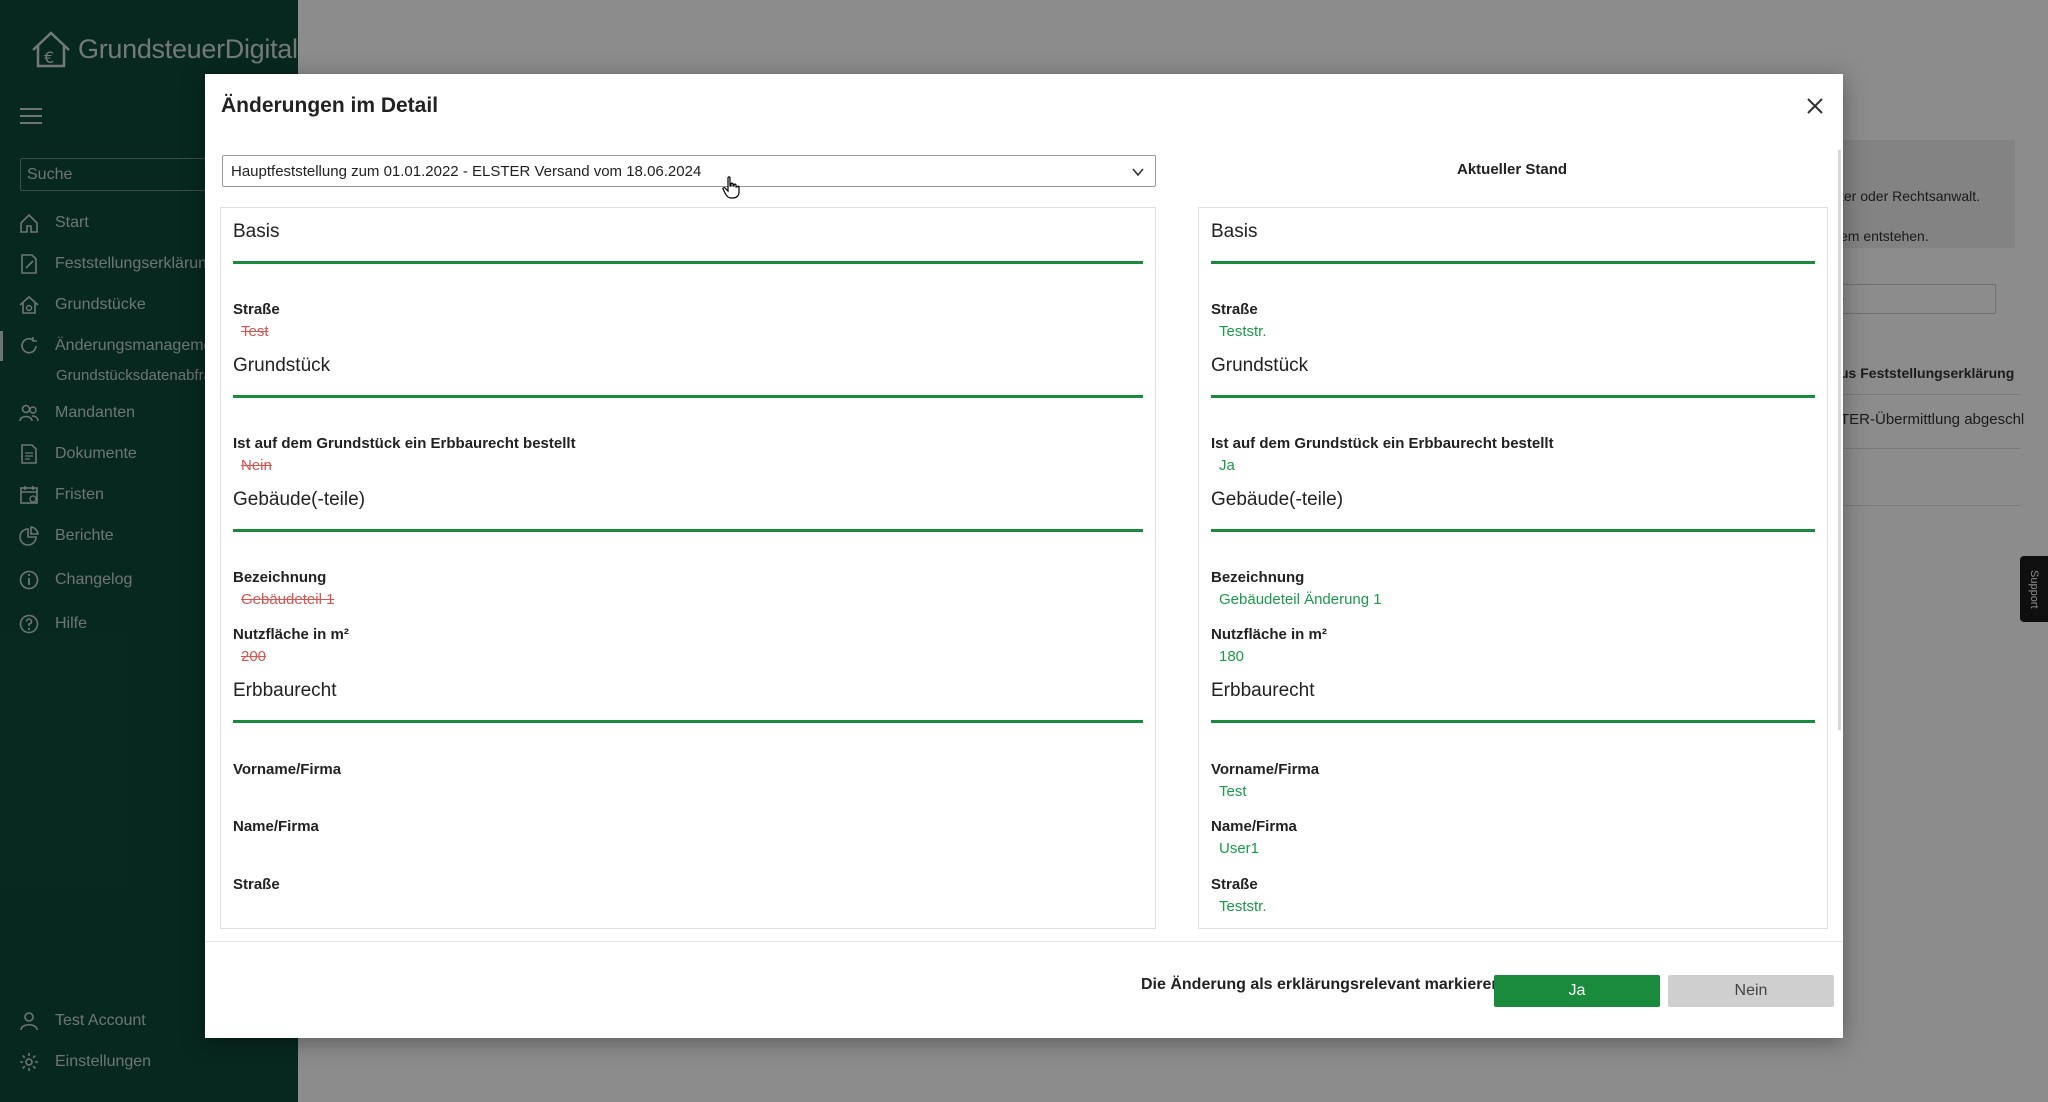 This screenshot has width=2048, height=1102. Describe the element at coordinates (1232, 656) in the screenshot. I see `new-value: 180` at that location.